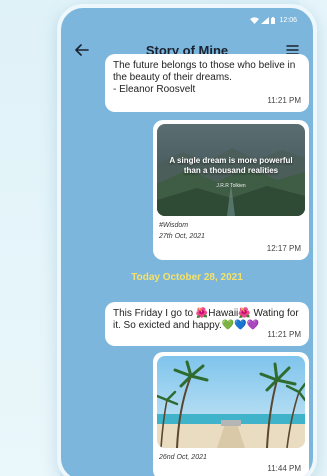  What do you see at coordinates (288, 20) in the screenshot?
I see `status-time: 12:06` at bounding box center [288, 20].